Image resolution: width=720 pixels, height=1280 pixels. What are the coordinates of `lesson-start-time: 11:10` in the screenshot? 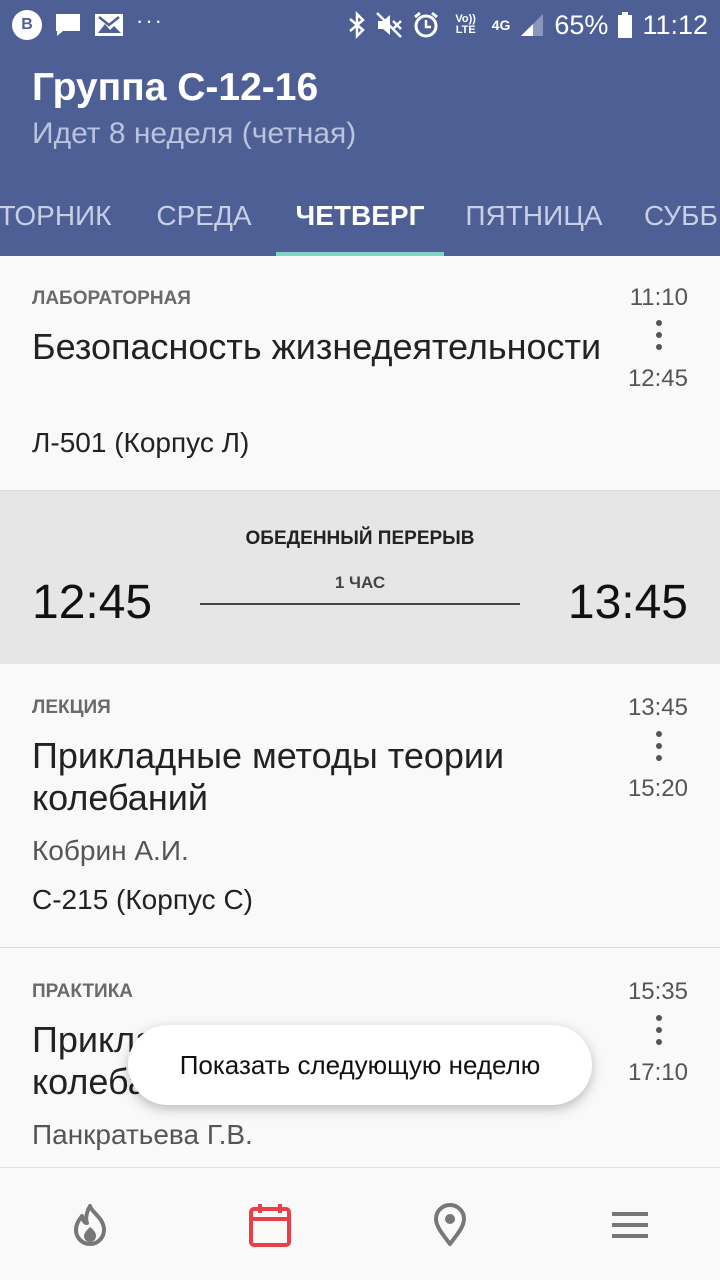 It's located at (658, 297).